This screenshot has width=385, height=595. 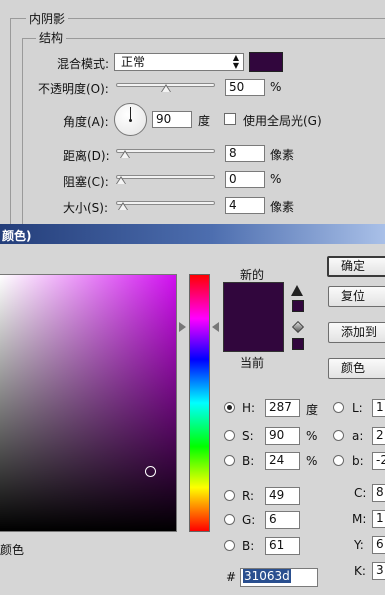 What do you see at coordinates (282, 155) in the screenshot?
I see `distance-unit: 像素` at bounding box center [282, 155].